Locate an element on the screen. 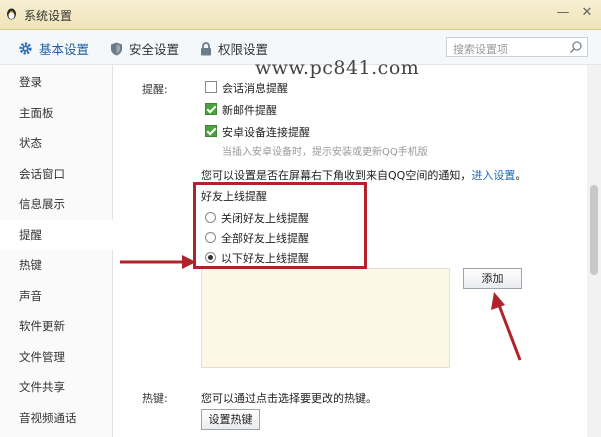 The width and height of the screenshot is (601, 437). watermark-text: www.pc841.com is located at coordinates (337, 68).